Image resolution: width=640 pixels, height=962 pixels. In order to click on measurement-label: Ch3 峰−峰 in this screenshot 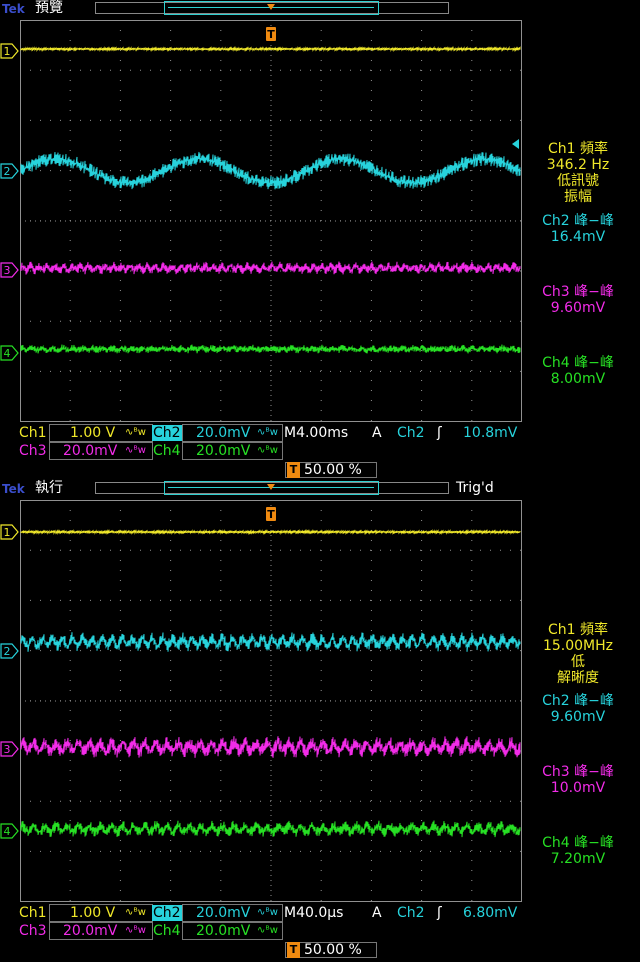, I will do `click(578, 292)`.